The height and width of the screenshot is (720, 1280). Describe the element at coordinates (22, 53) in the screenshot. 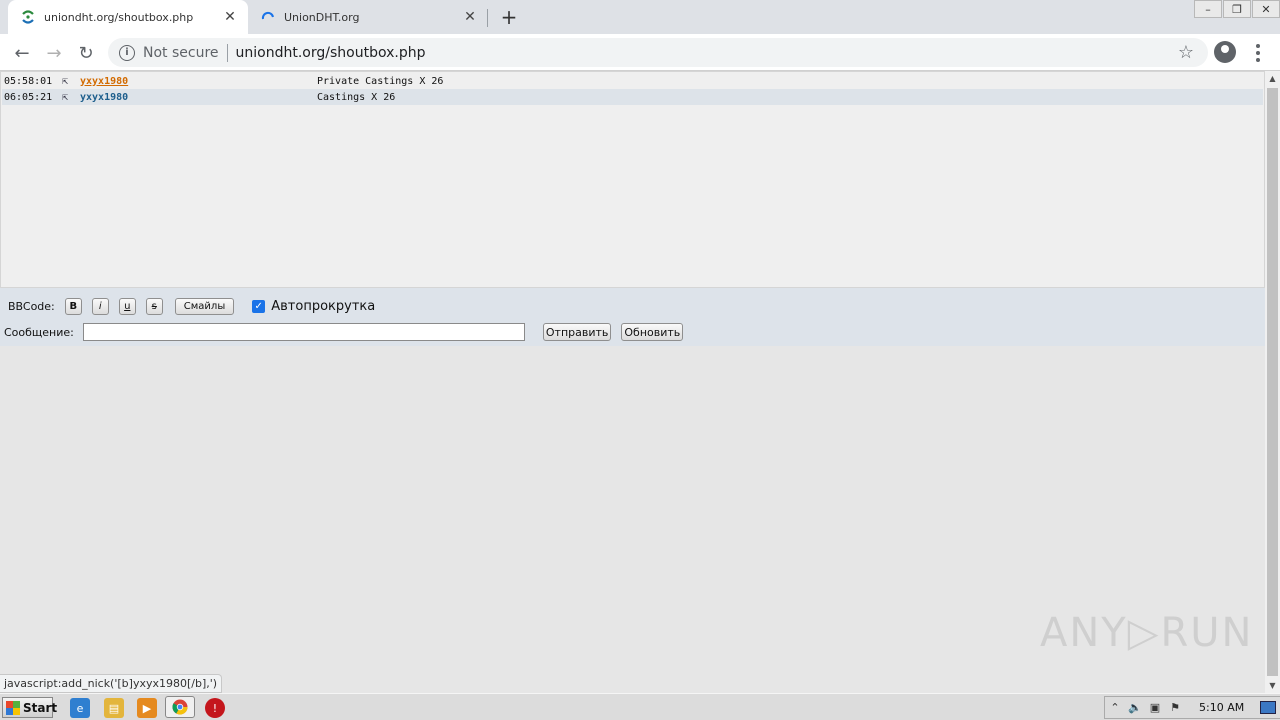

I see `back-arrow-icon: ←` at that location.